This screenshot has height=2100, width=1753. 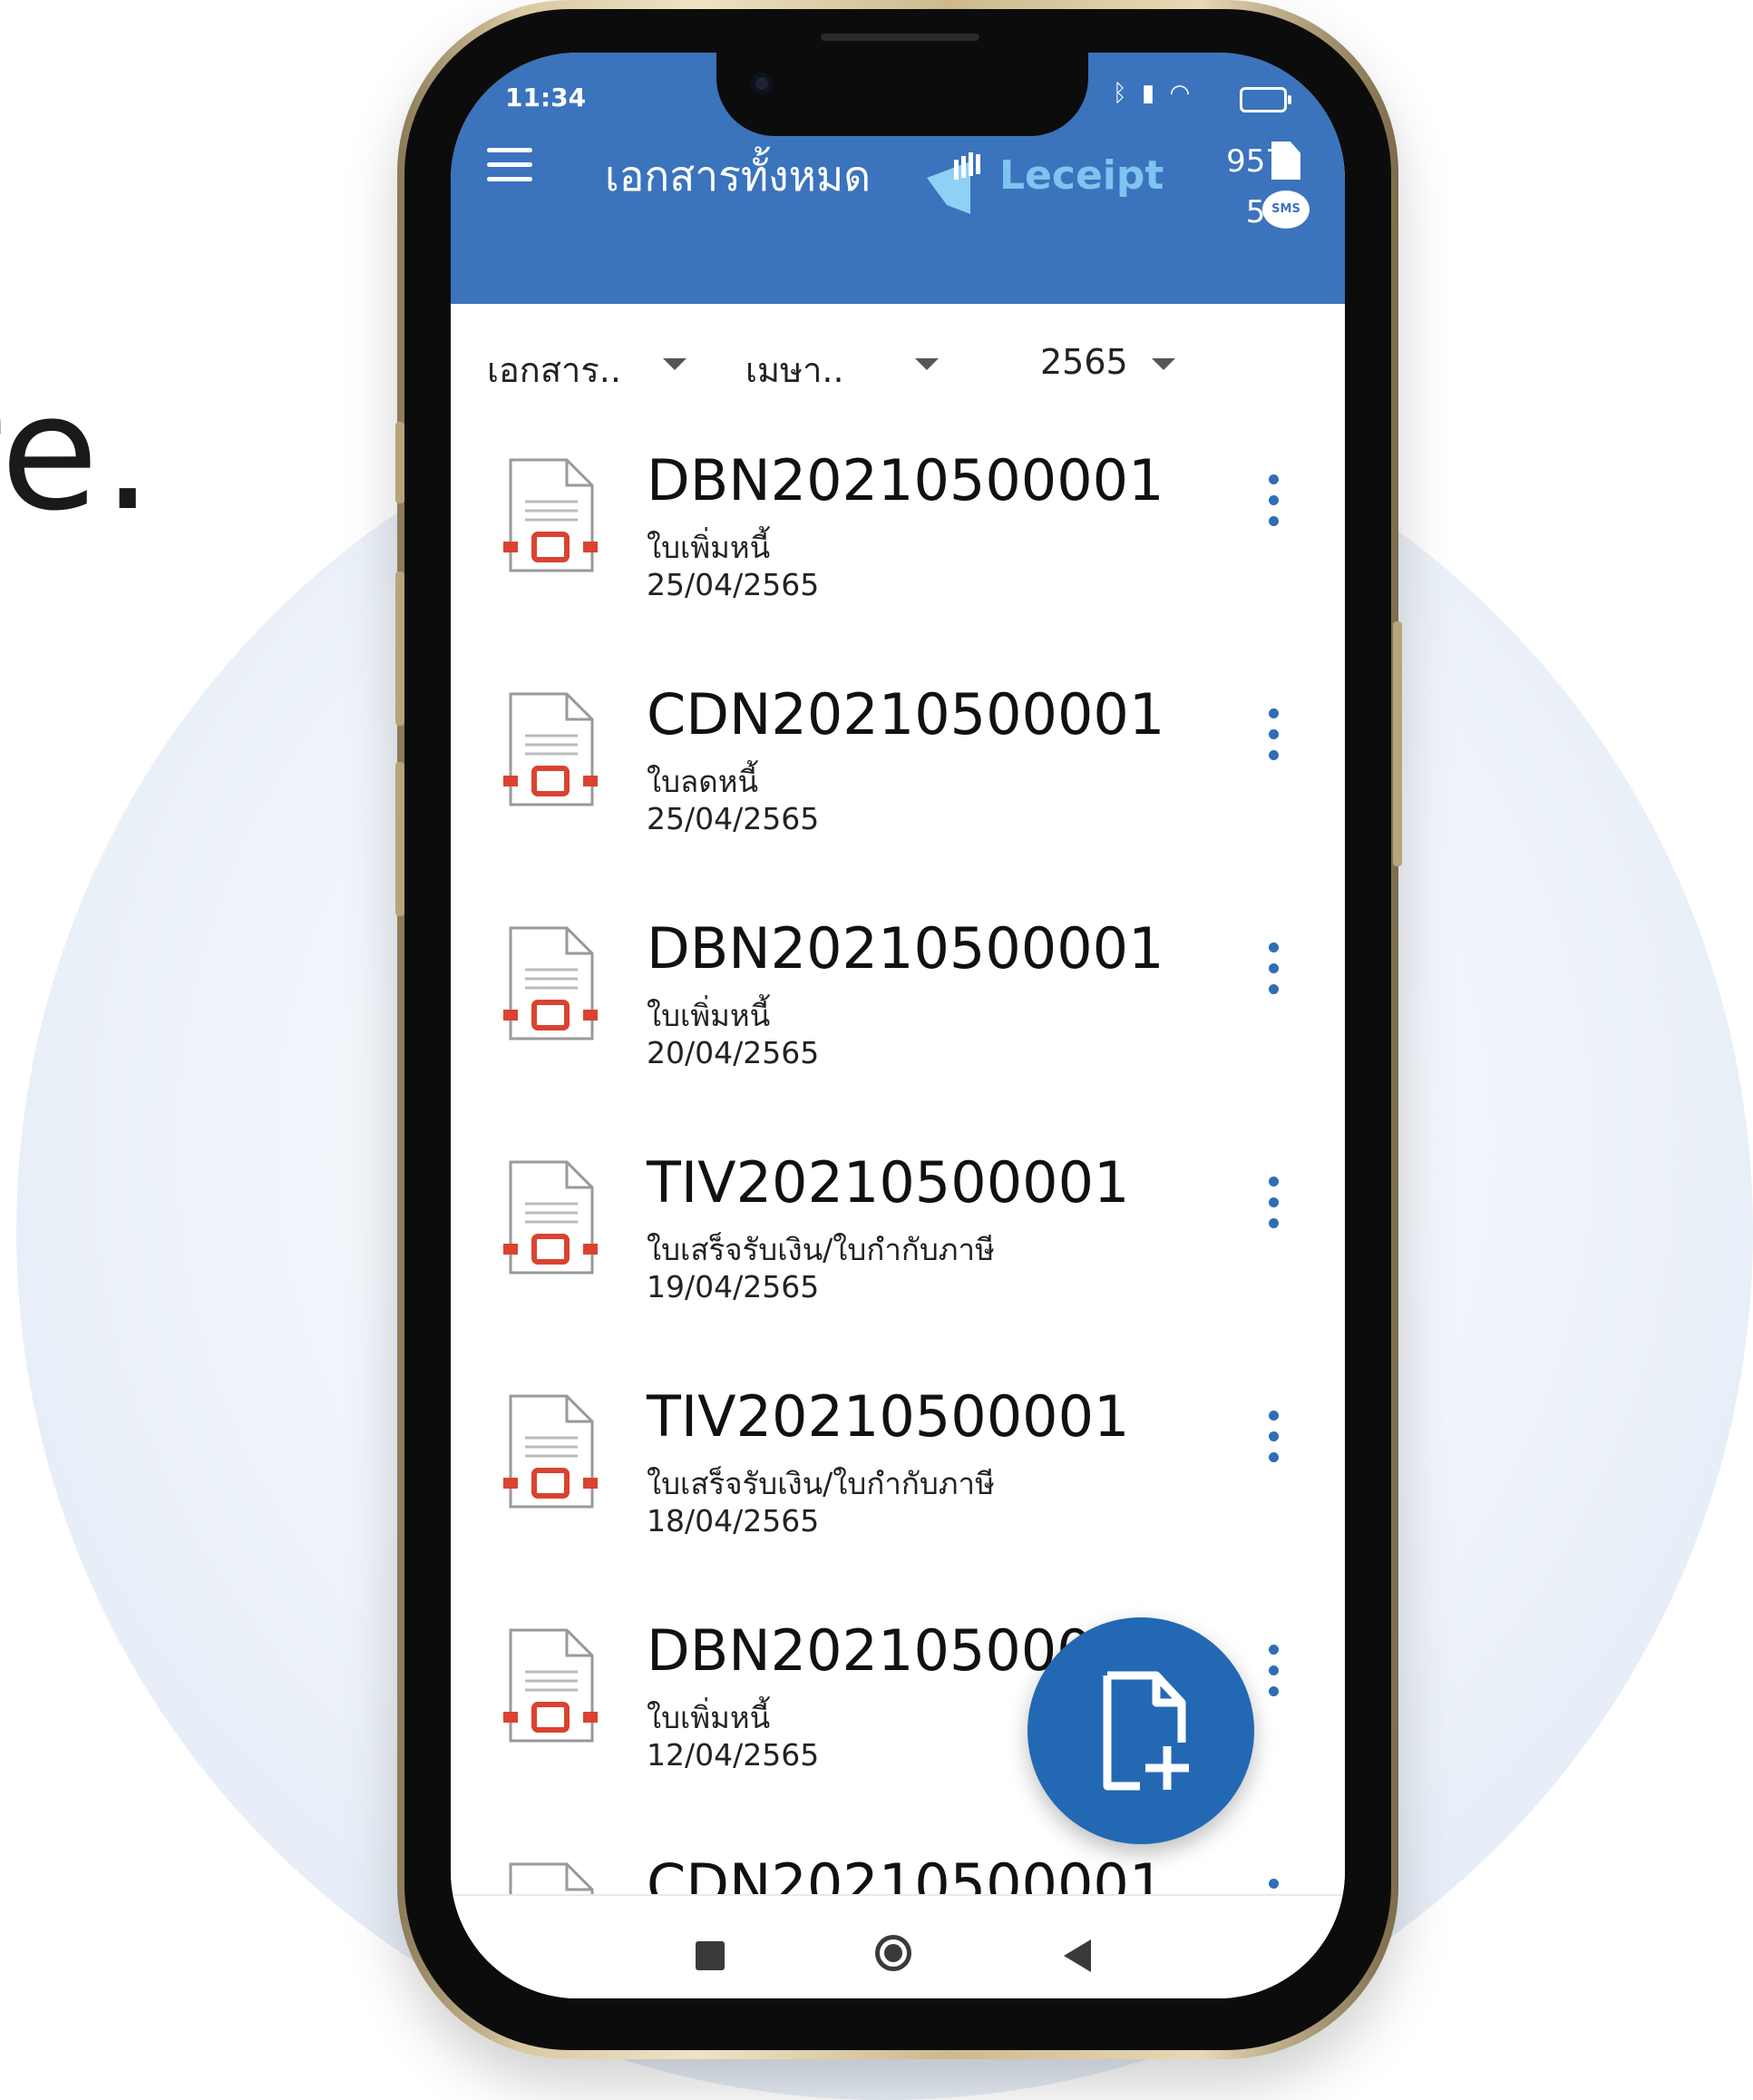 What do you see at coordinates (902, 95) in the screenshot?
I see `phone-notch` at bounding box center [902, 95].